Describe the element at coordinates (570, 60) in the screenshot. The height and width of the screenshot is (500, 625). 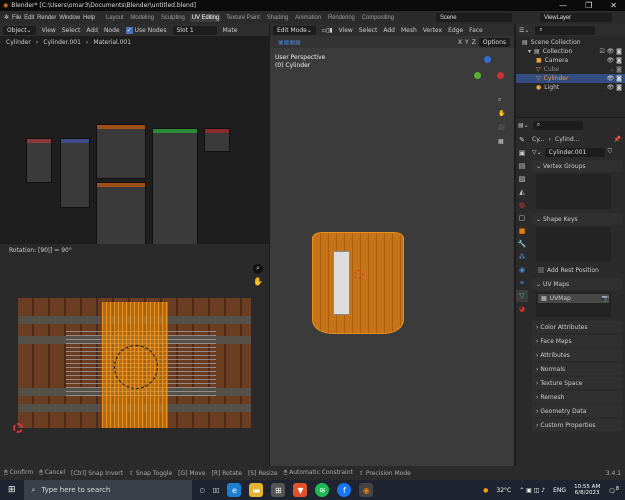
I see `outliner-item-camera: ■ Camera 👁 ◙` at that location.